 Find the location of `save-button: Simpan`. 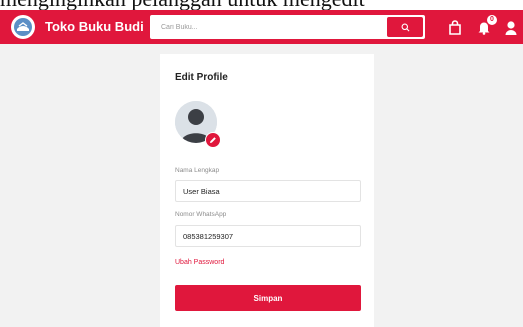

save-button: Simpan is located at coordinates (268, 298).